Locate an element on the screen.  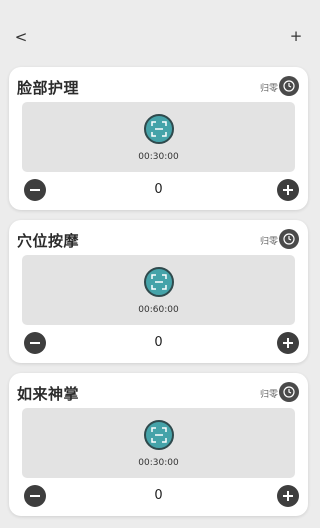
card-title: 脸部护理 is located at coordinates (48, 88).